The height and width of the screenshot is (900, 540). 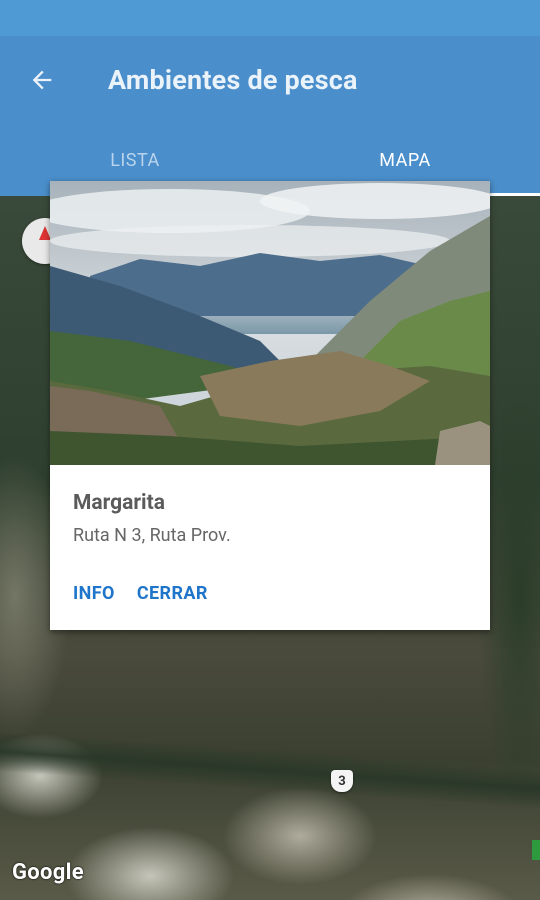 What do you see at coordinates (233, 80) in the screenshot?
I see `page-title: Ambientes de pesca` at bounding box center [233, 80].